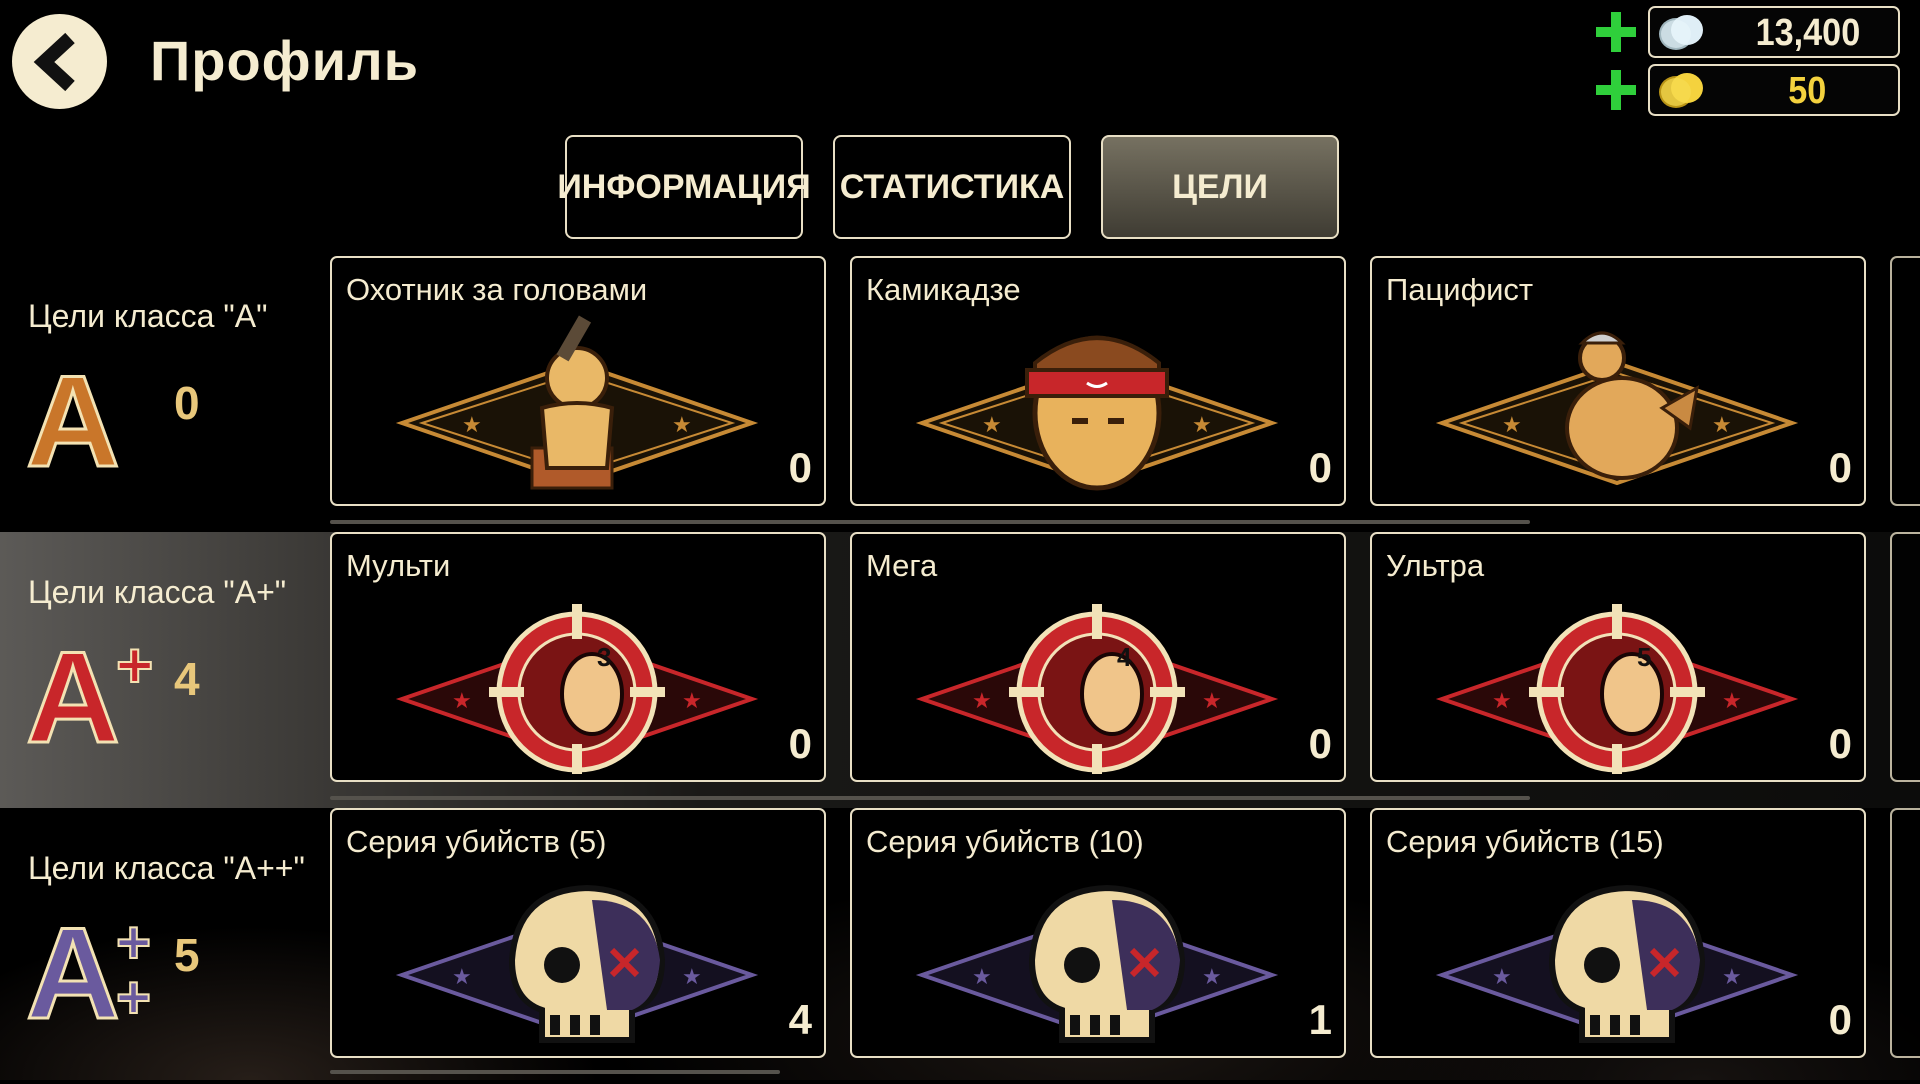 The image size is (1920, 1084). I want to click on goal-title: Камикадзе, so click(943, 289).